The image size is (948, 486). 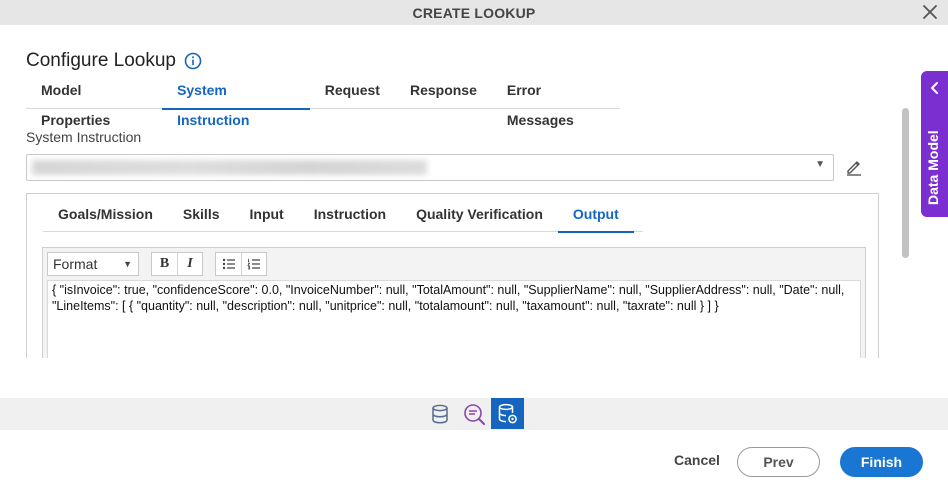 I want to click on bold-button: B, so click(x=164, y=264).